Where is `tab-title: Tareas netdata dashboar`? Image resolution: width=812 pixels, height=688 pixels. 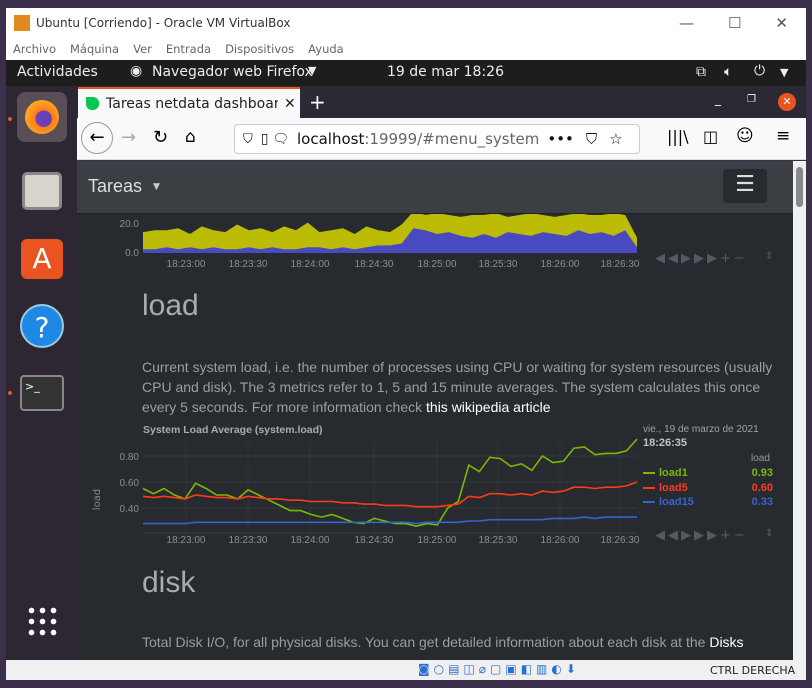
tab-title: Tareas netdata dashboar is located at coordinates (192, 103).